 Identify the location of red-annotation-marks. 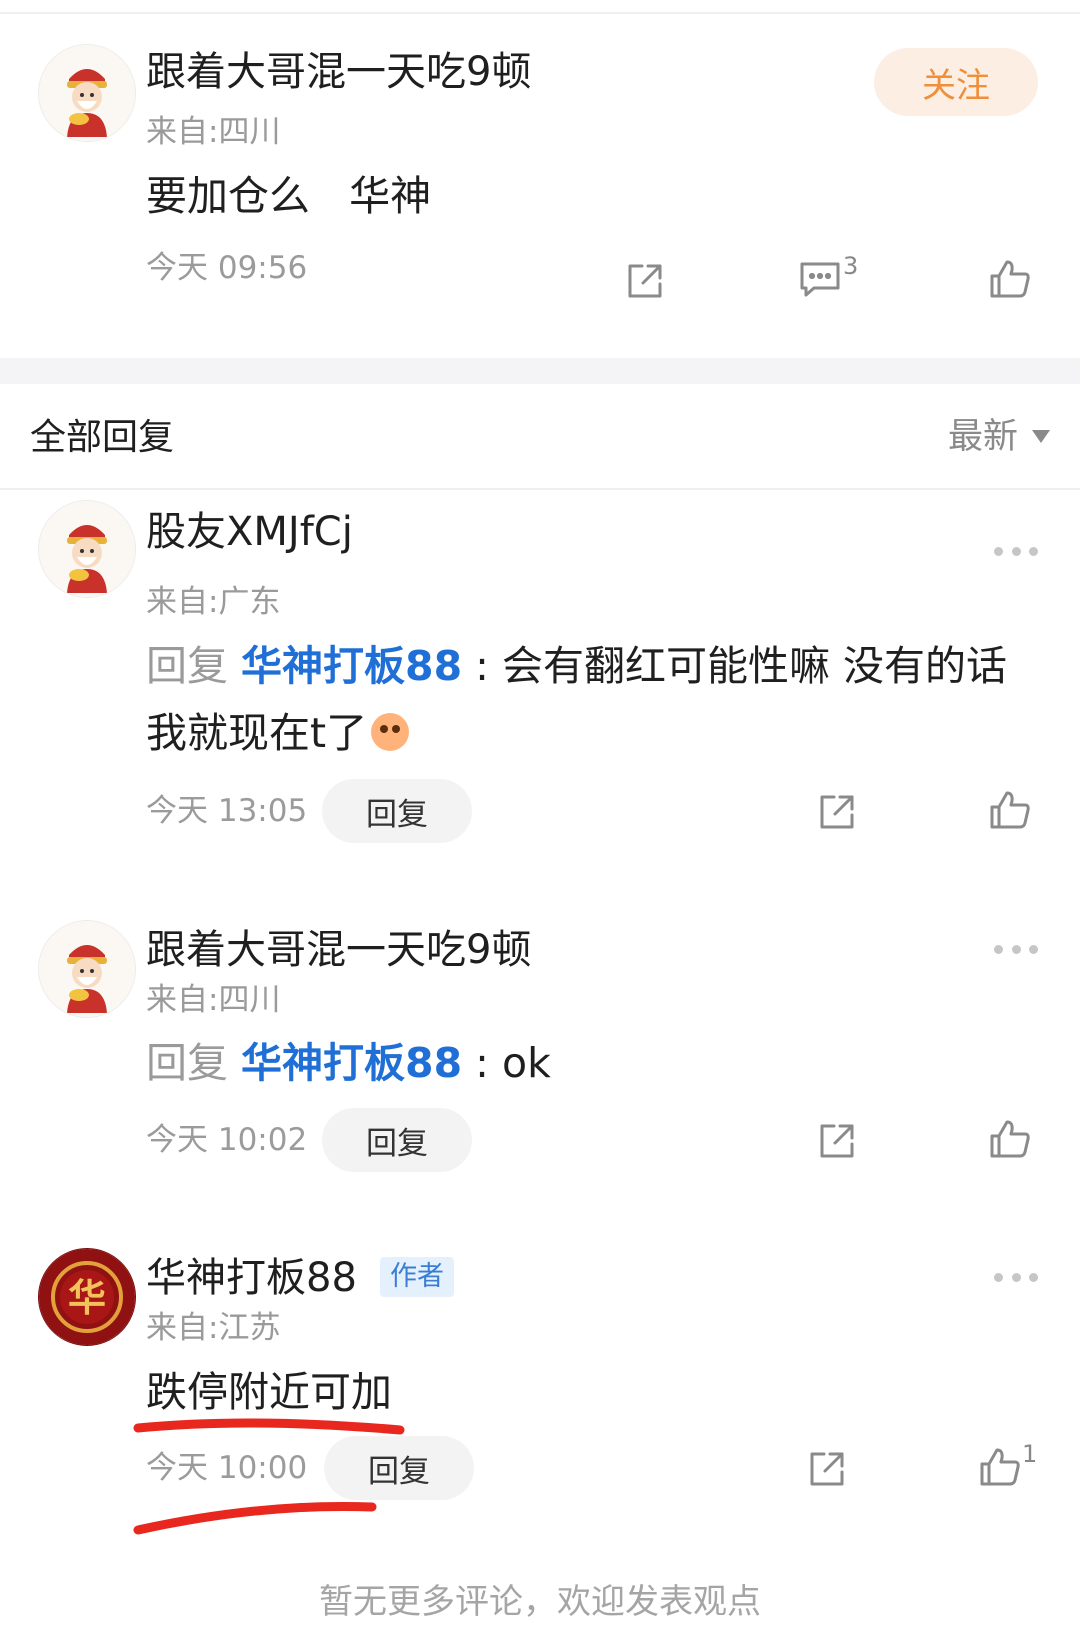
(269, 1476).